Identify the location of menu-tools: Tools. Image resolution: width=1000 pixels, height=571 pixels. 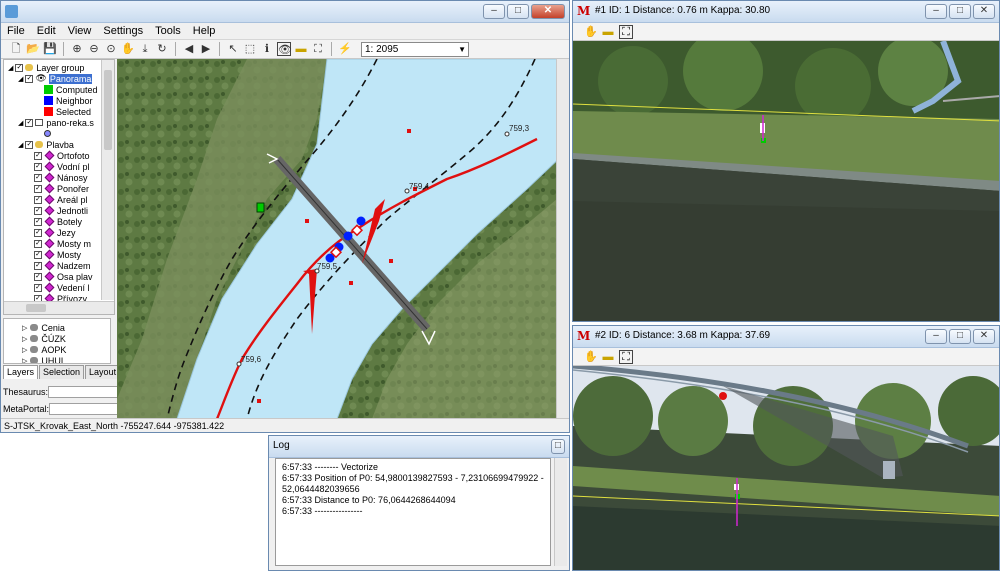
(168, 31).